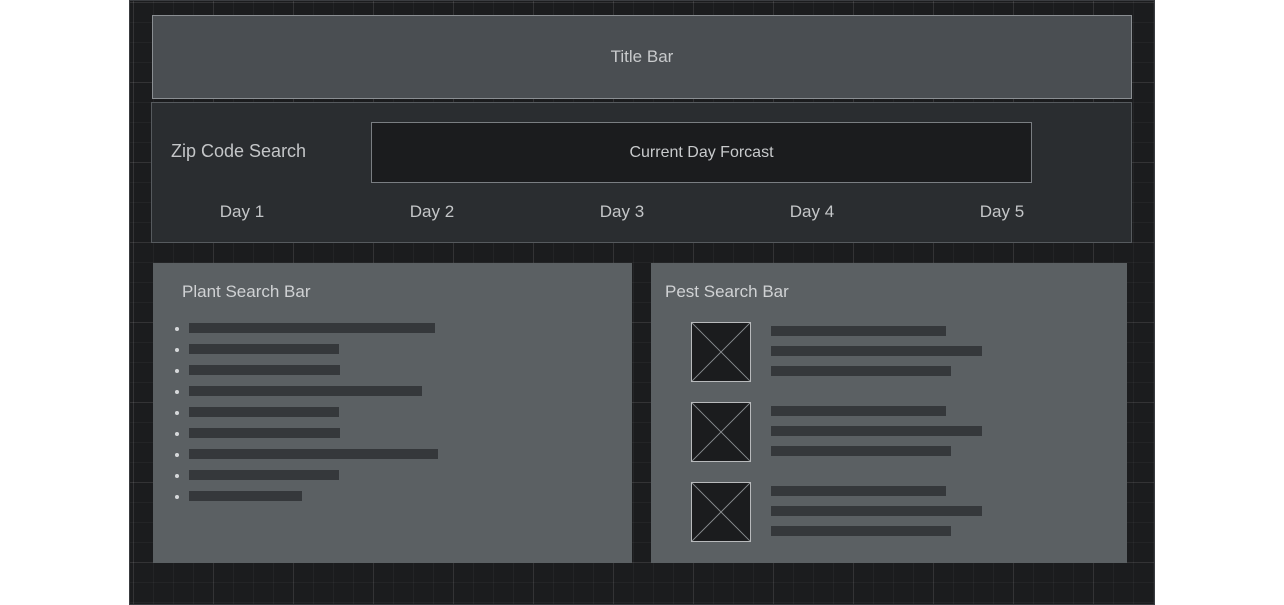 This screenshot has height=605, width=1284. What do you see at coordinates (1002, 211) in the screenshot?
I see `day-5: Day 5` at bounding box center [1002, 211].